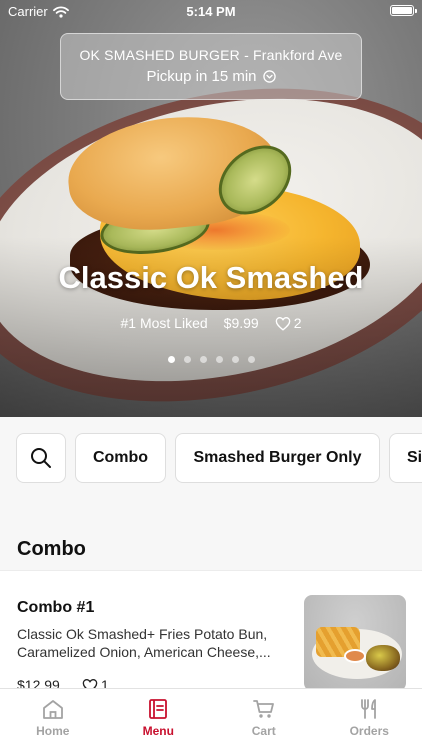 The height and width of the screenshot is (750, 422). Describe the element at coordinates (283, 323) in the screenshot. I see `heart-icon` at that location.